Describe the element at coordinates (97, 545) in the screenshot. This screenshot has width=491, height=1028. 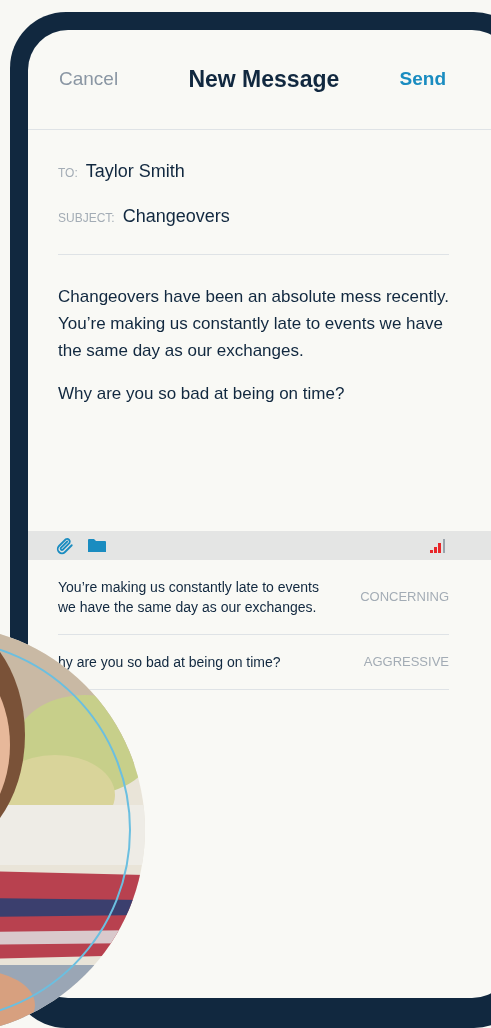
I see `folder-icon` at that location.